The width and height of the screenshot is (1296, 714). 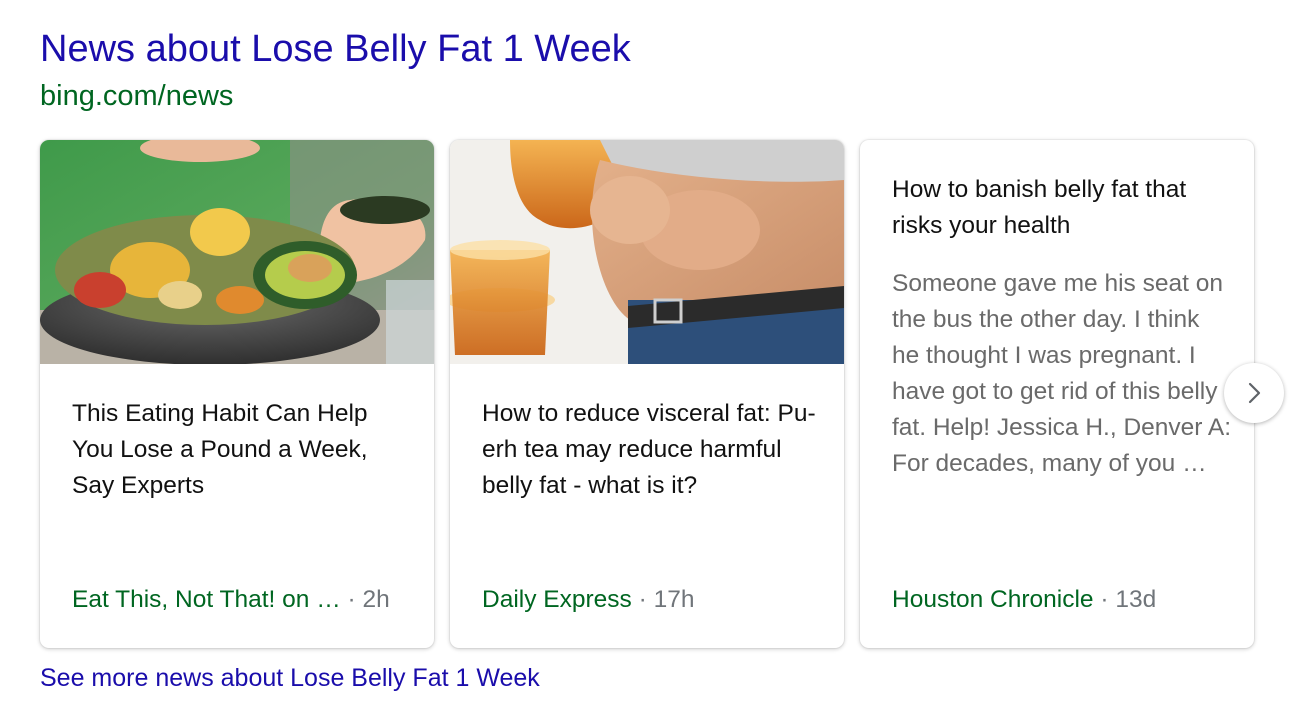 What do you see at coordinates (993, 599) in the screenshot?
I see `card-publisher: Houston Chronicle` at bounding box center [993, 599].